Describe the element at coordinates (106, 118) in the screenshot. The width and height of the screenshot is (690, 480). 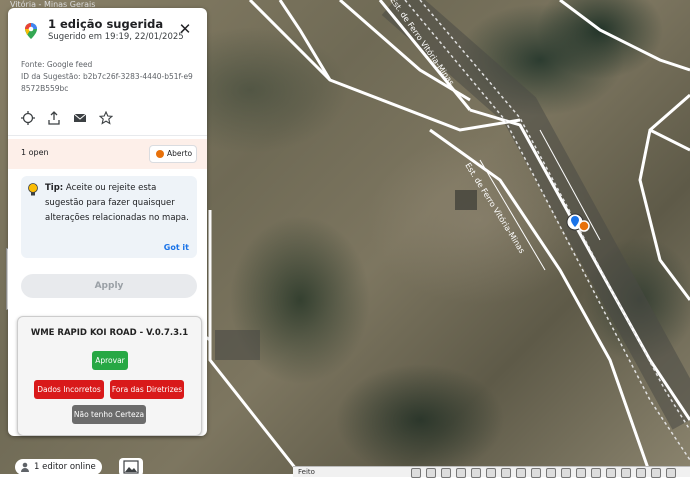
I see `star-icon` at that location.